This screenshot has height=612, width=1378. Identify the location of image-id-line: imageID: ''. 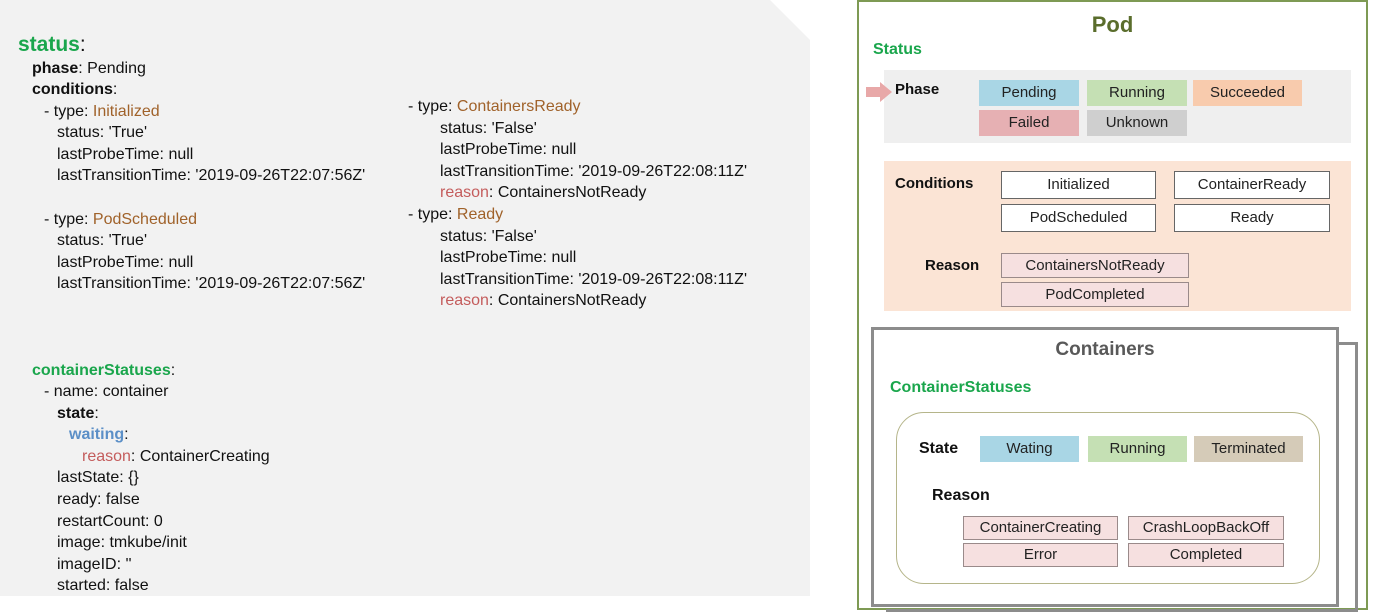
(94, 564).